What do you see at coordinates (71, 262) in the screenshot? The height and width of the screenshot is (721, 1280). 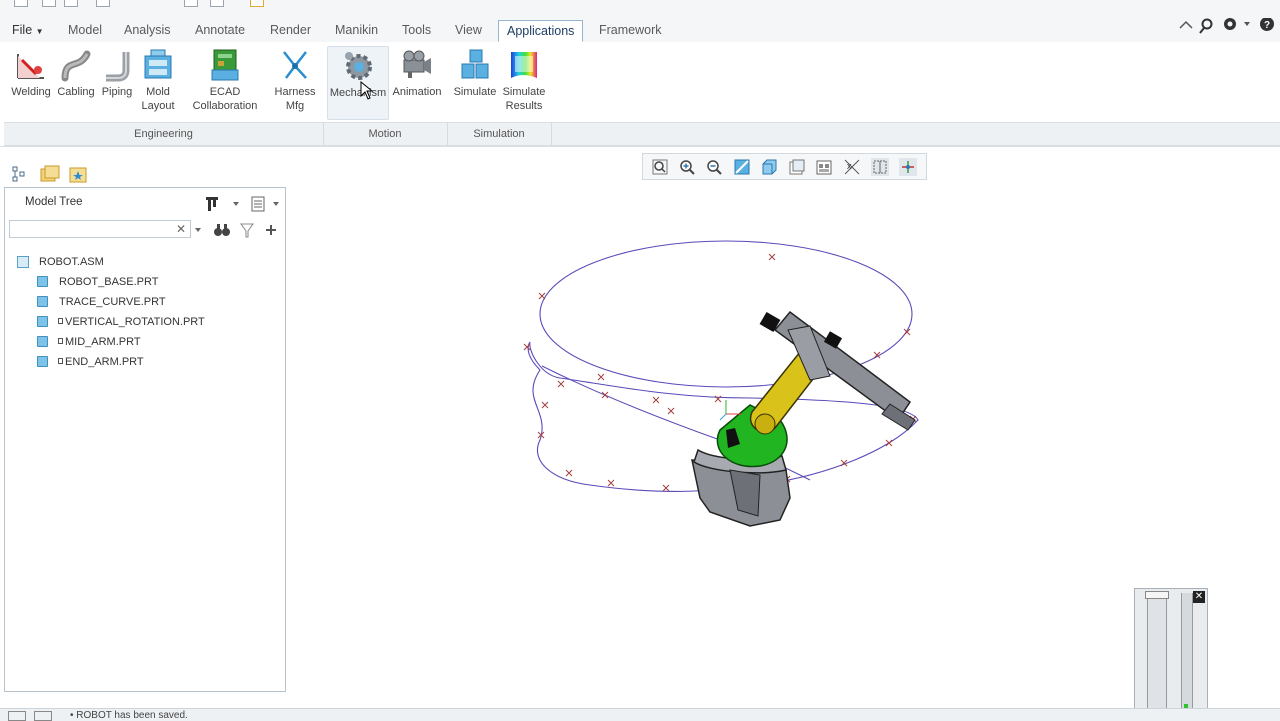 I see `tree-root-label: ROBOT.ASM` at bounding box center [71, 262].